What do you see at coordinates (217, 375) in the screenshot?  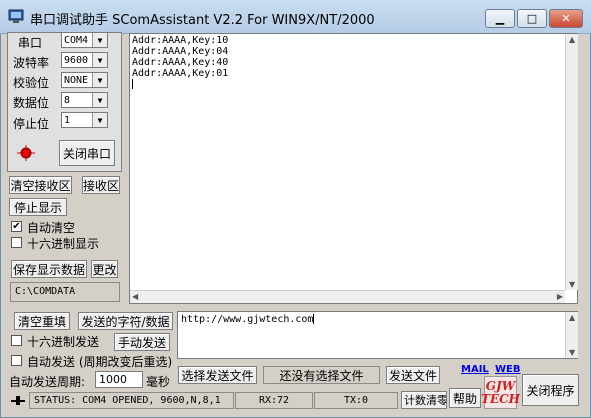 I see `select-file-button: 选择发送文件` at bounding box center [217, 375].